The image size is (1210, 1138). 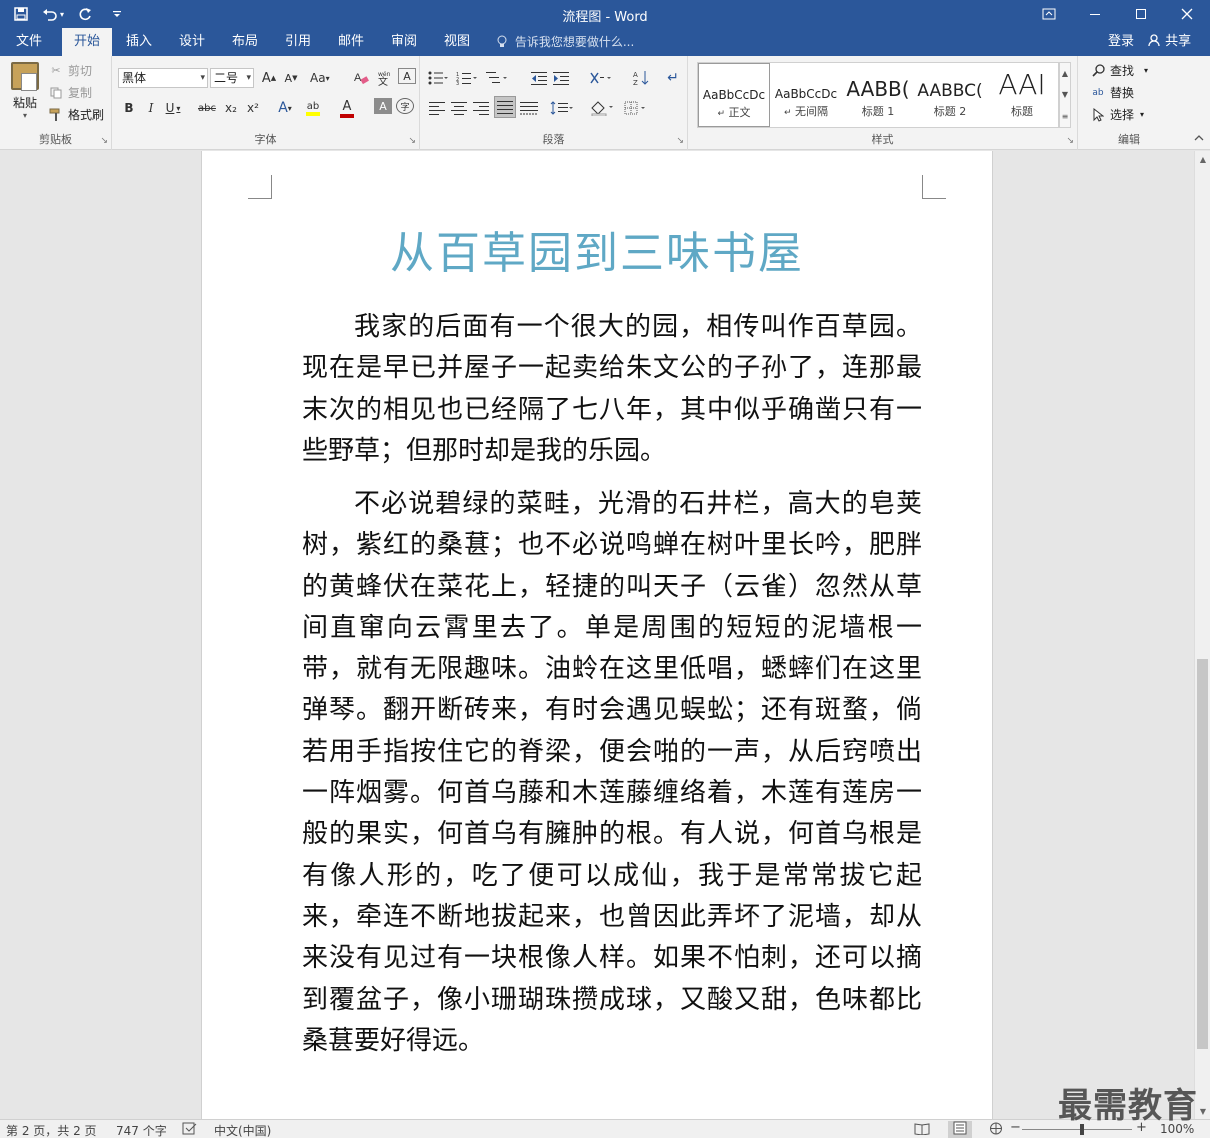 I want to click on increase-indent-icon, so click(x=561, y=78).